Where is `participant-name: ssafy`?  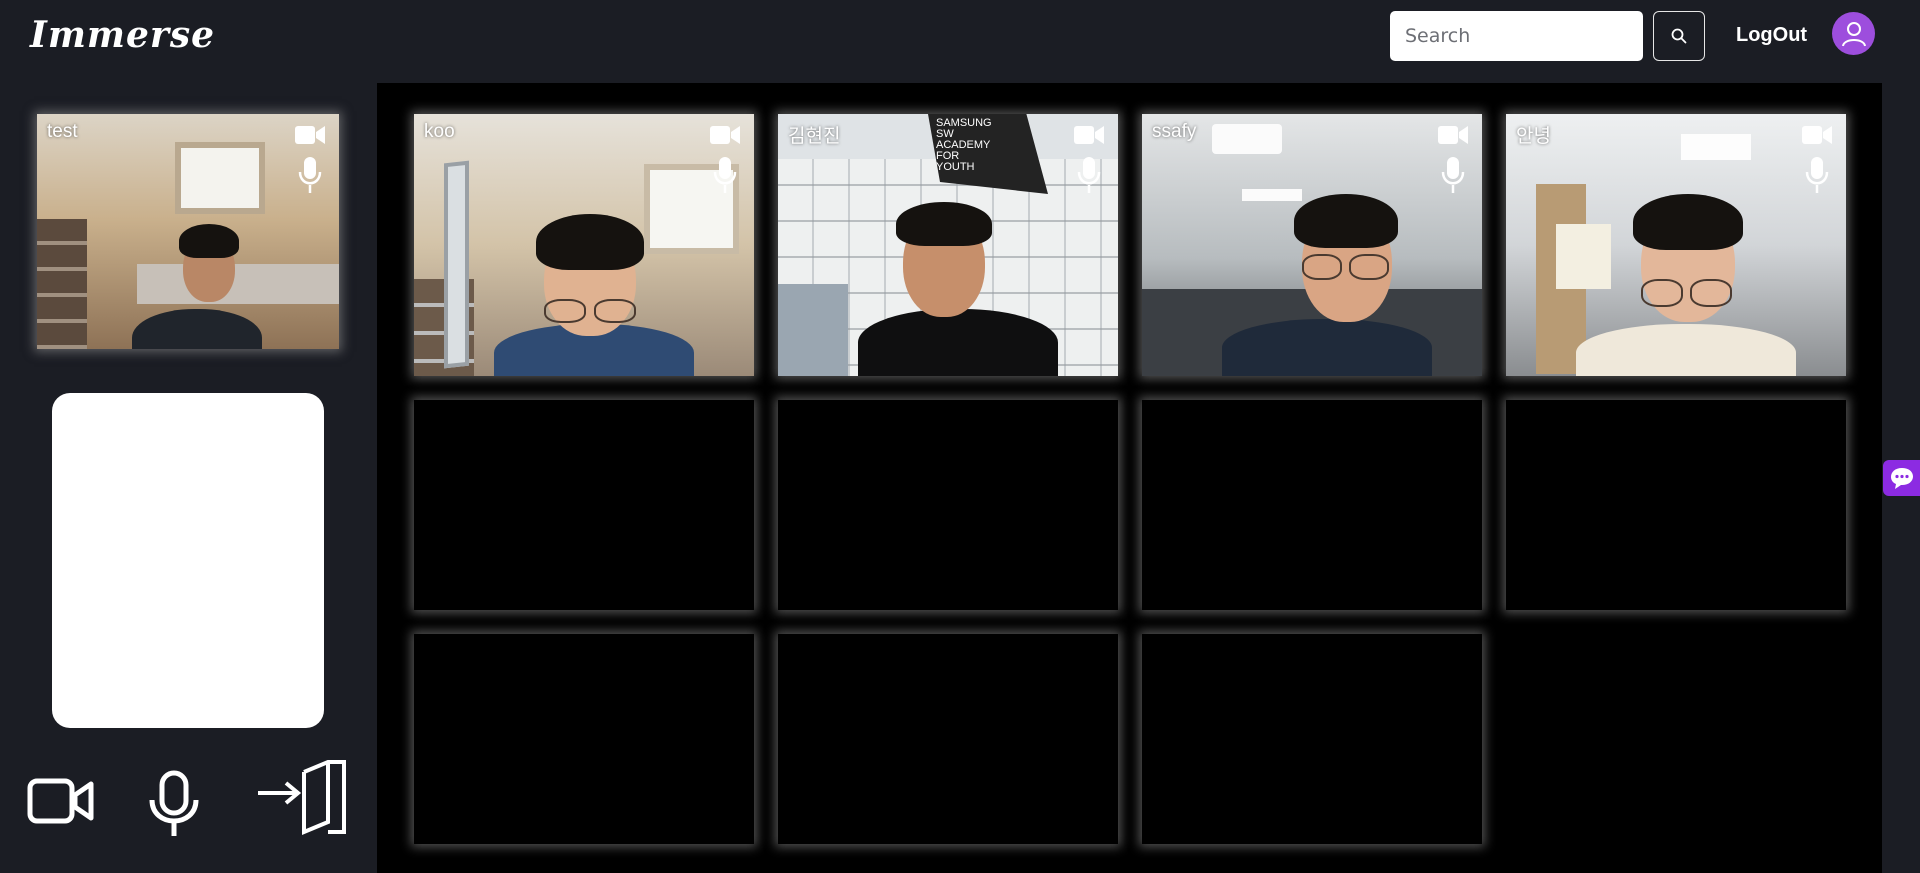 participant-name: ssafy is located at coordinates (1174, 131).